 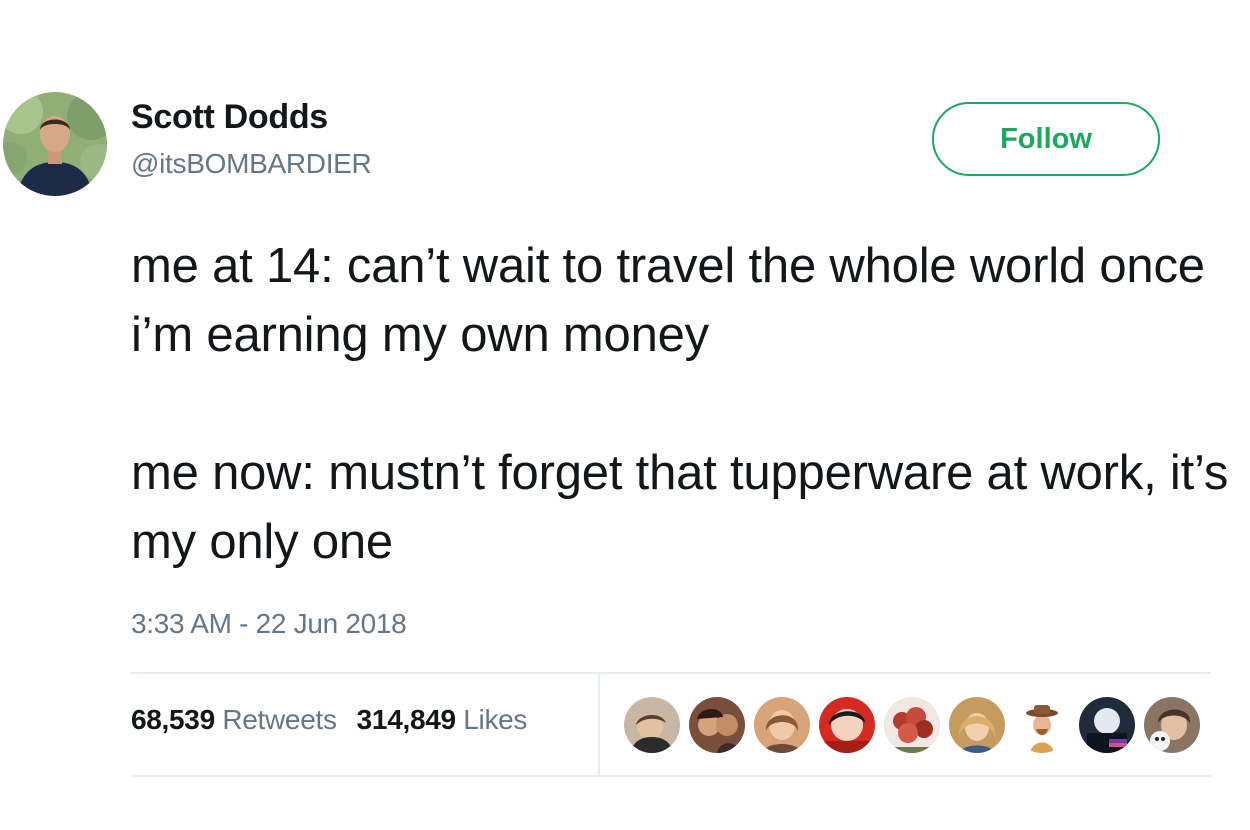 I want to click on user-handle: @itsBOMBARDIER, so click(x=251, y=164).